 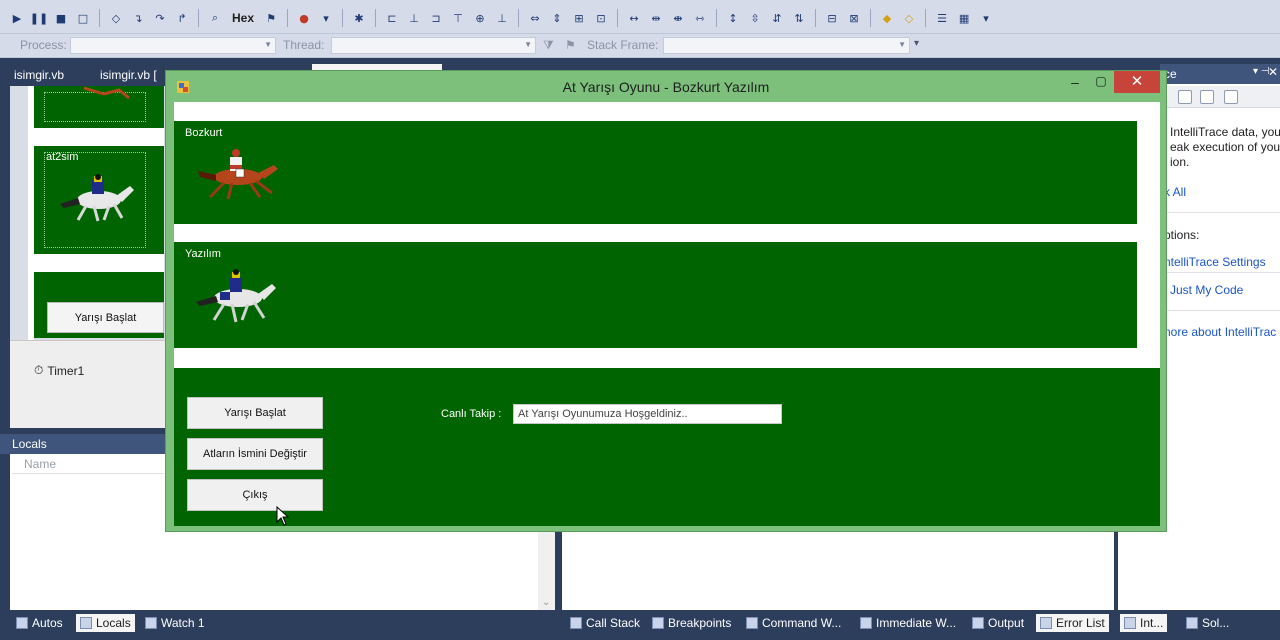 I want to click on intellitrace-settings-link: ntelliTrace Settings, so click(x=1215, y=262).